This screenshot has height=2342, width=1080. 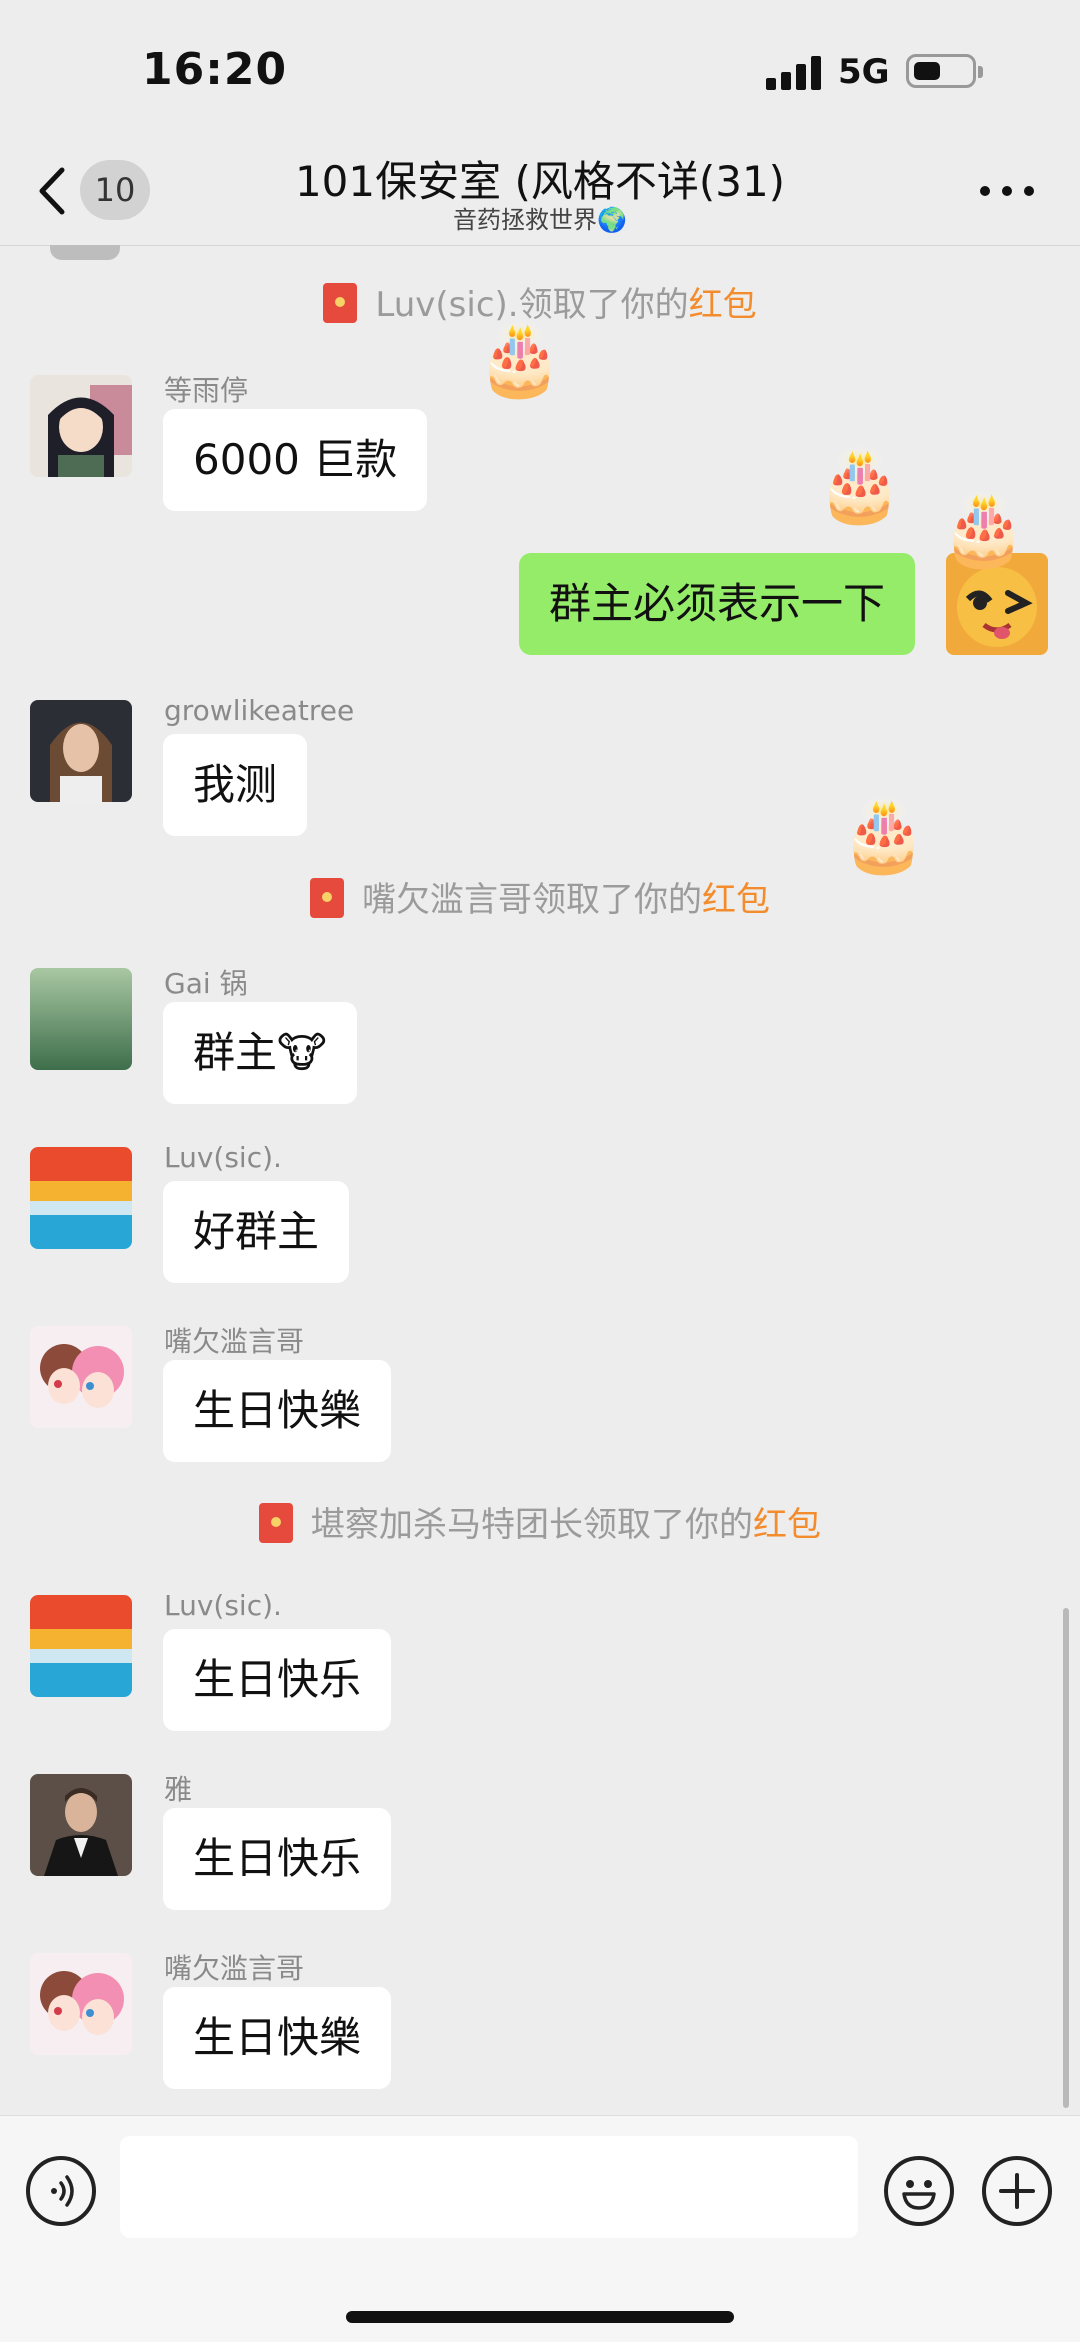 I want to click on emoji-button, so click(x=919, y=2191).